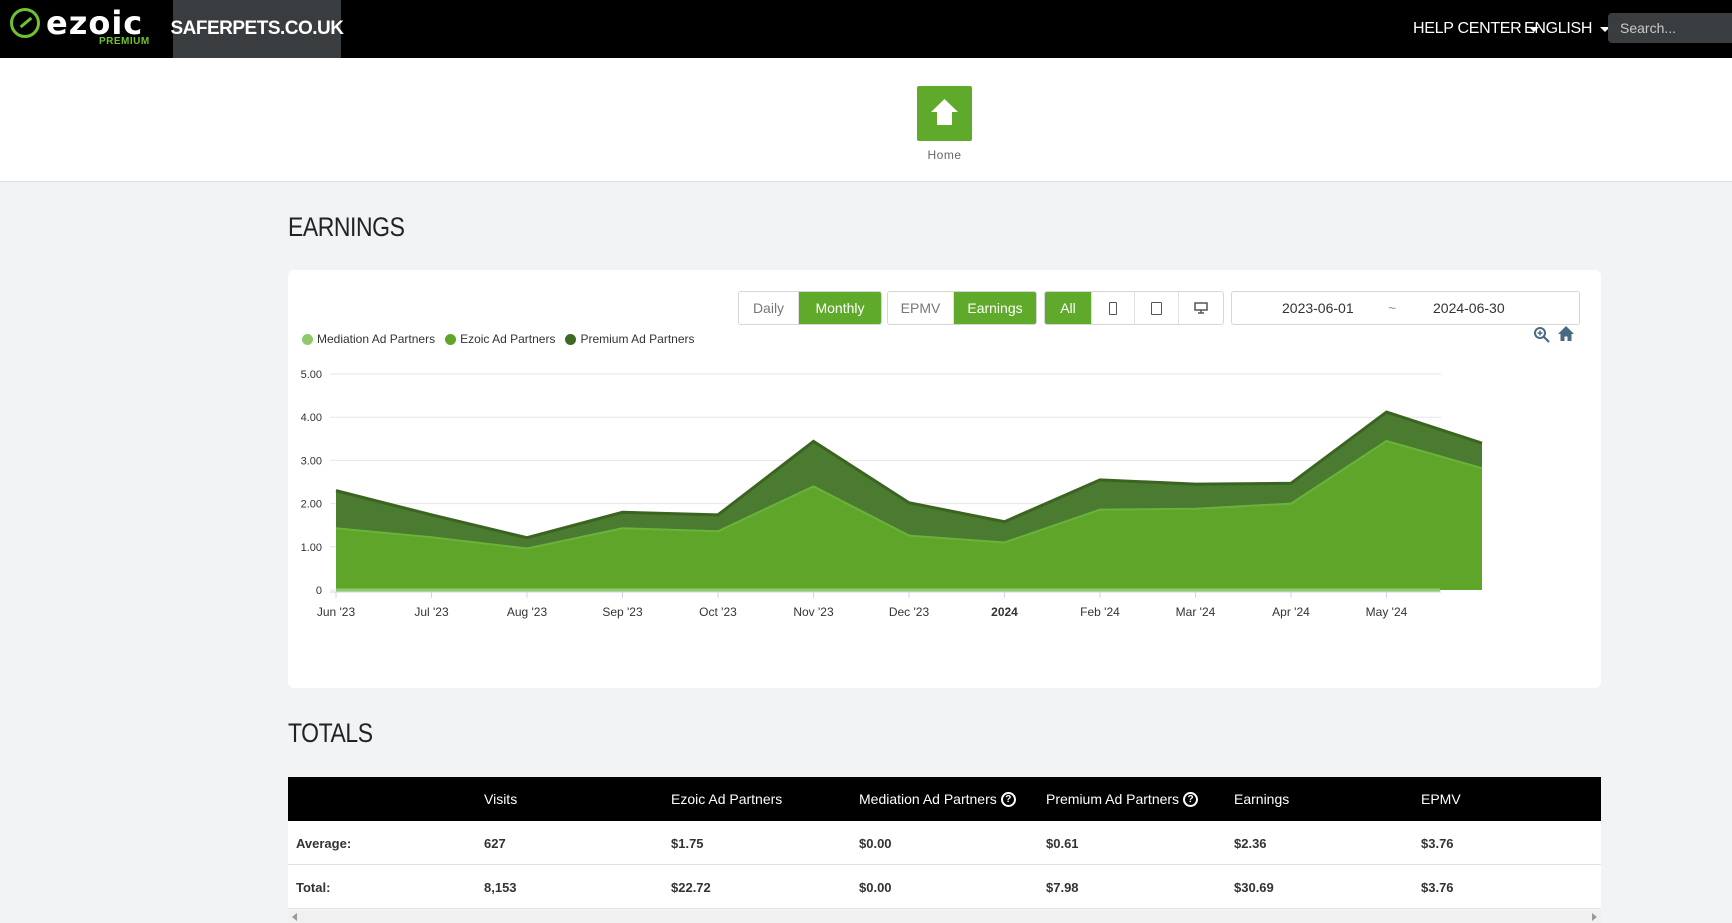  Describe the element at coordinates (909, 612) in the screenshot. I see `x-tick-label: Dec '23` at that location.